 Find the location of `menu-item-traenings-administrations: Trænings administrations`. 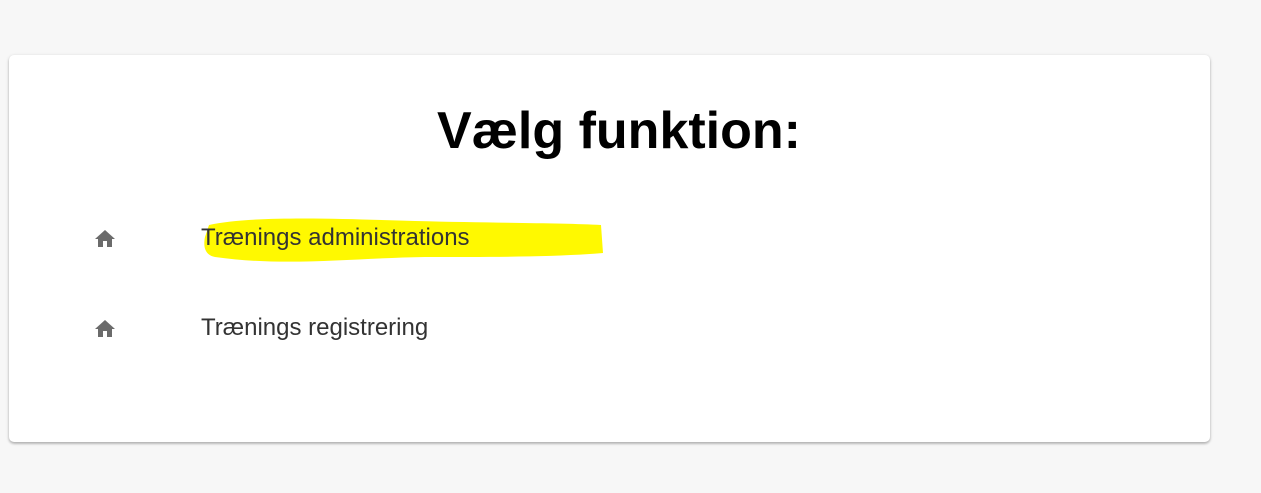

menu-item-traenings-administrations: Trænings administrations is located at coordinates (359, 238).